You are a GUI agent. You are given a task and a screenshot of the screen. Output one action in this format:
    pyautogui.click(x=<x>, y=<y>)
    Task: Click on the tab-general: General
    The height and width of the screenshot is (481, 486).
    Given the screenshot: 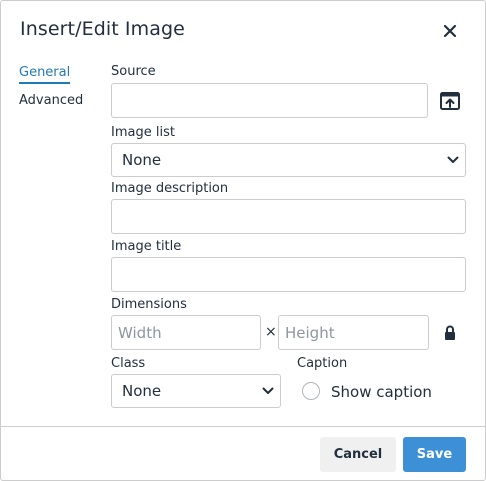 What is the action you would take?
    pyautogui.click(x=45, y=74)
    